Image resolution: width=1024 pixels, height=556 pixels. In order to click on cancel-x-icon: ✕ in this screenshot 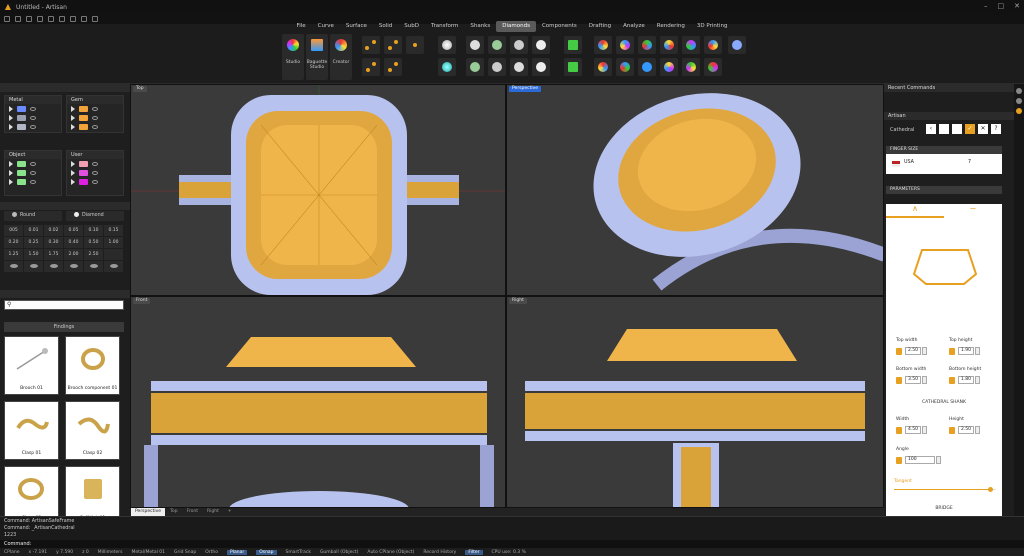, I will do `click(983, 129)`.